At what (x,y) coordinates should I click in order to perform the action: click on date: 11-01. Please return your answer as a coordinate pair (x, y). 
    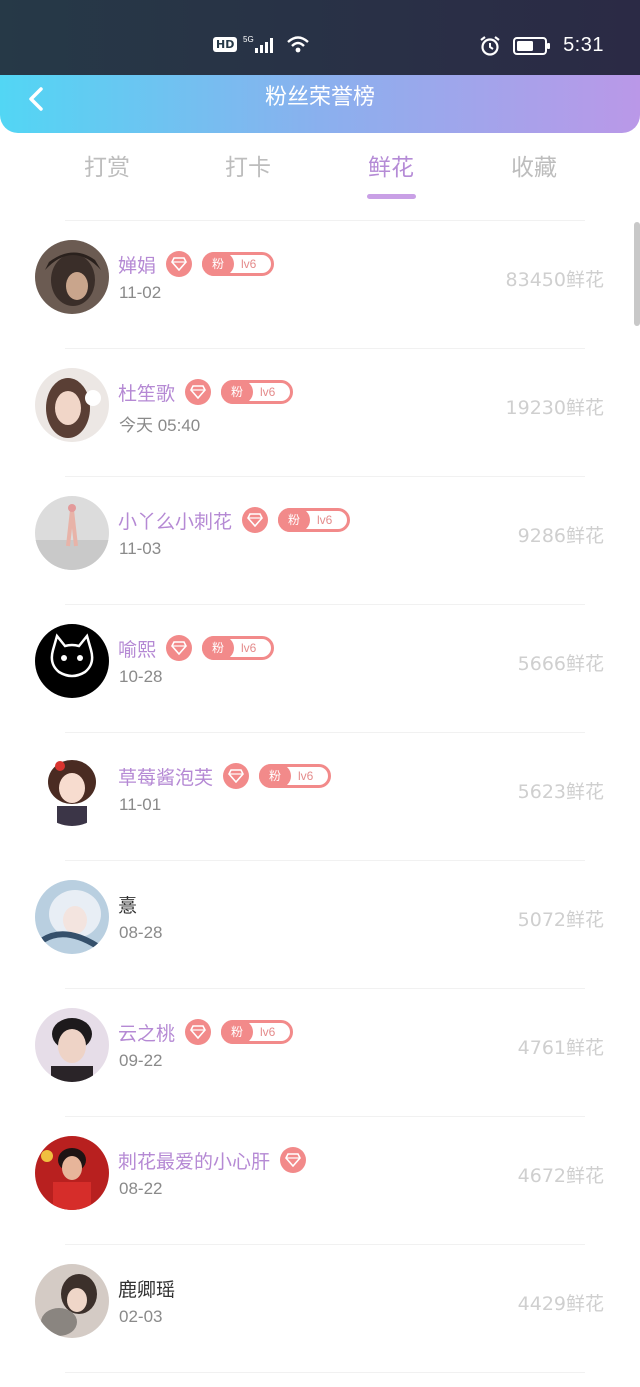
    Looking at the image, I should click on (140, 804).